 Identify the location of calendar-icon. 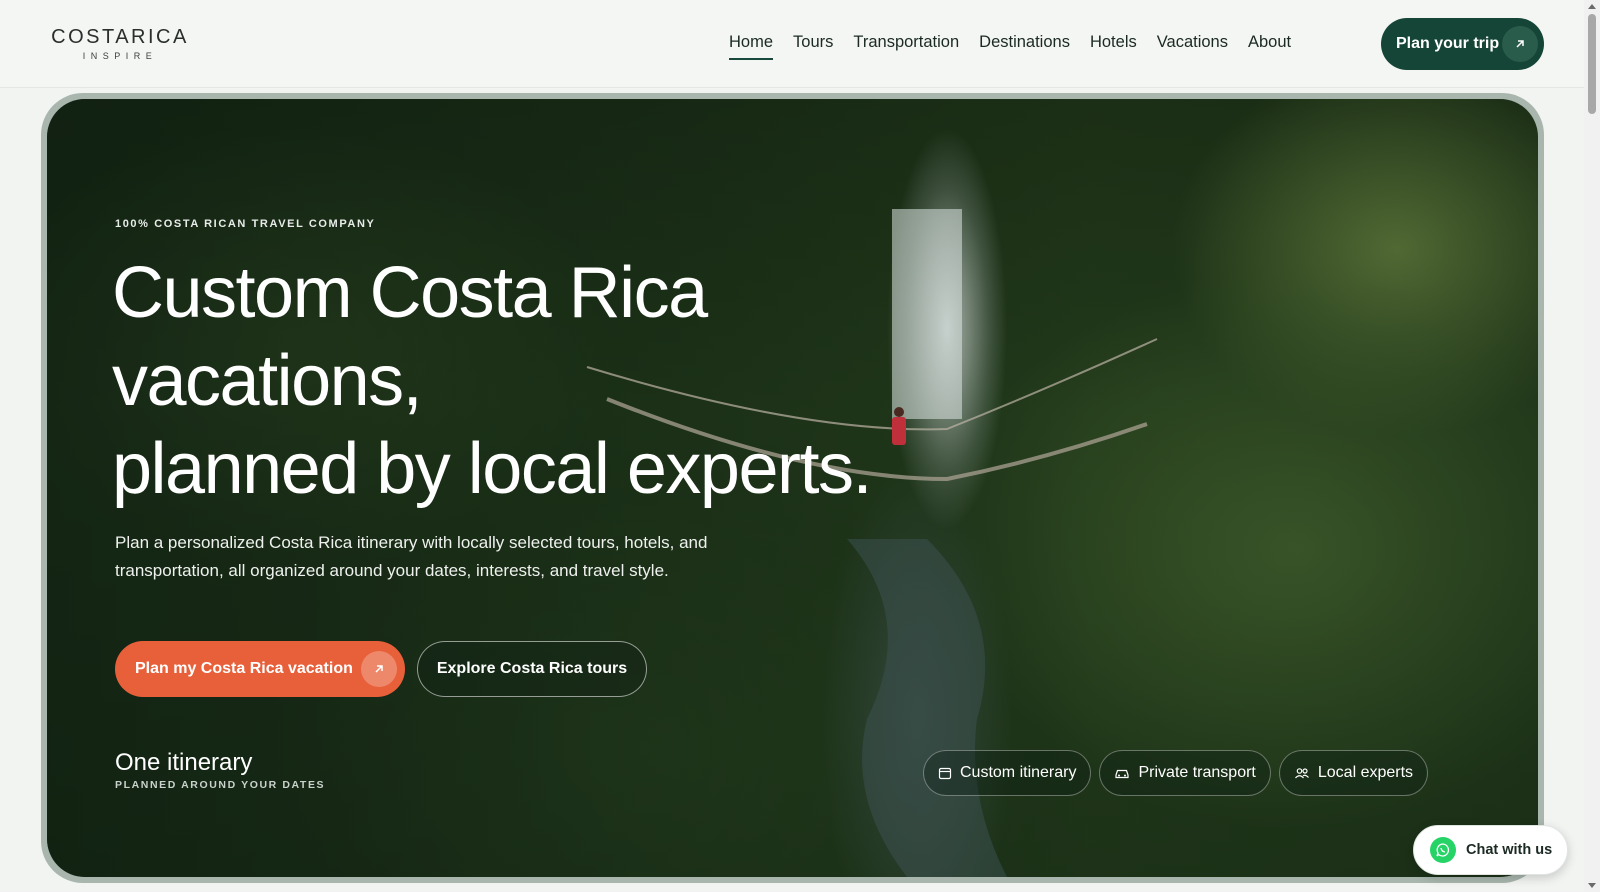
(945, 773).